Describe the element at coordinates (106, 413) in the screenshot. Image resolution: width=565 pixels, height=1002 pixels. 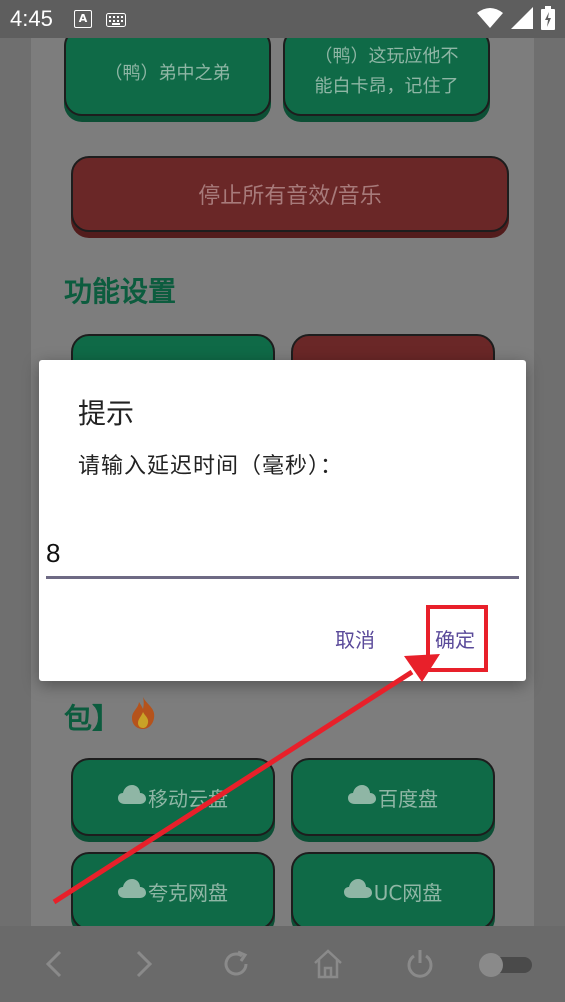
I see `dialog-title: 提示` at that location.